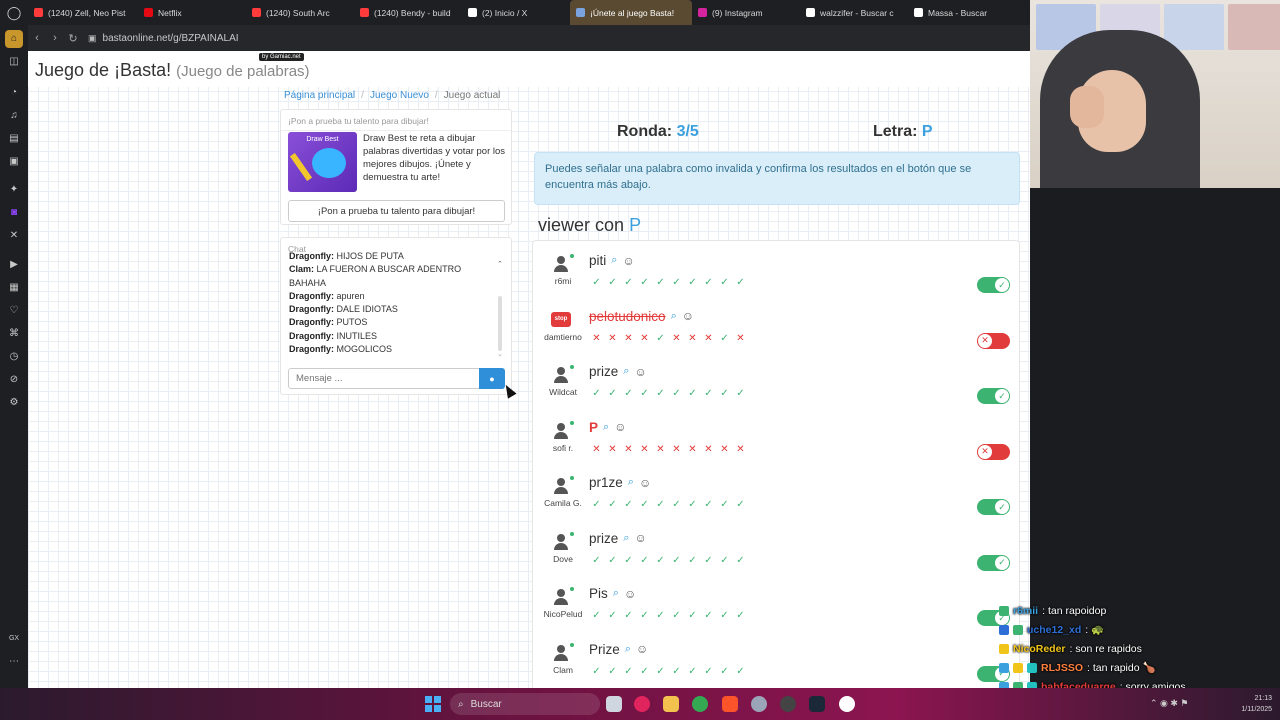 The height and width of the screenshot is (720, 1280). I want to click on round-value: 3/5, so click(687, 131).